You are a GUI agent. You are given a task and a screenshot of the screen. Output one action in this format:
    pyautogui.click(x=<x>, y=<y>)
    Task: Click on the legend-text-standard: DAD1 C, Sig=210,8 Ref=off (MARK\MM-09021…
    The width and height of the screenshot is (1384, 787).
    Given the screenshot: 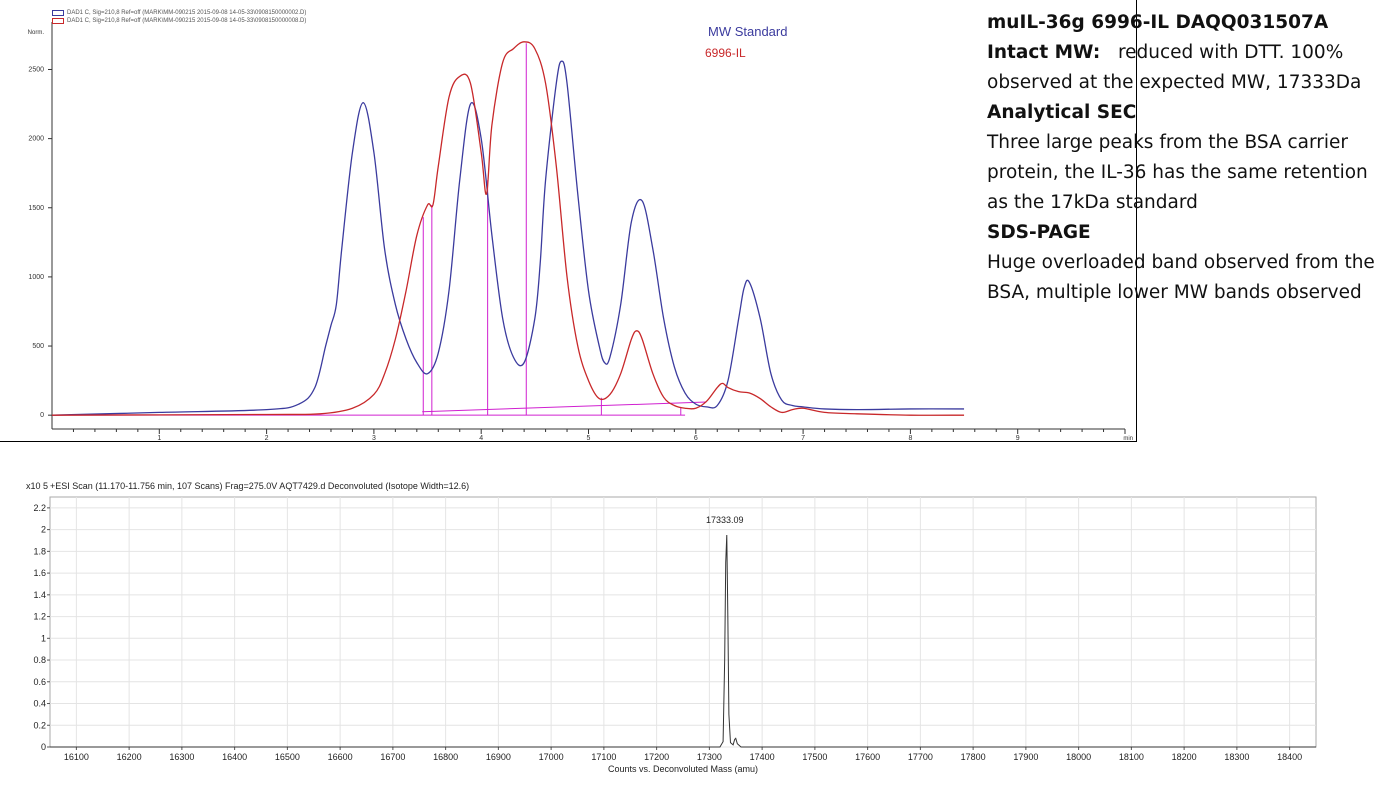 What is the action you would take?
    pyautogui.click(x=187, y=12)
    